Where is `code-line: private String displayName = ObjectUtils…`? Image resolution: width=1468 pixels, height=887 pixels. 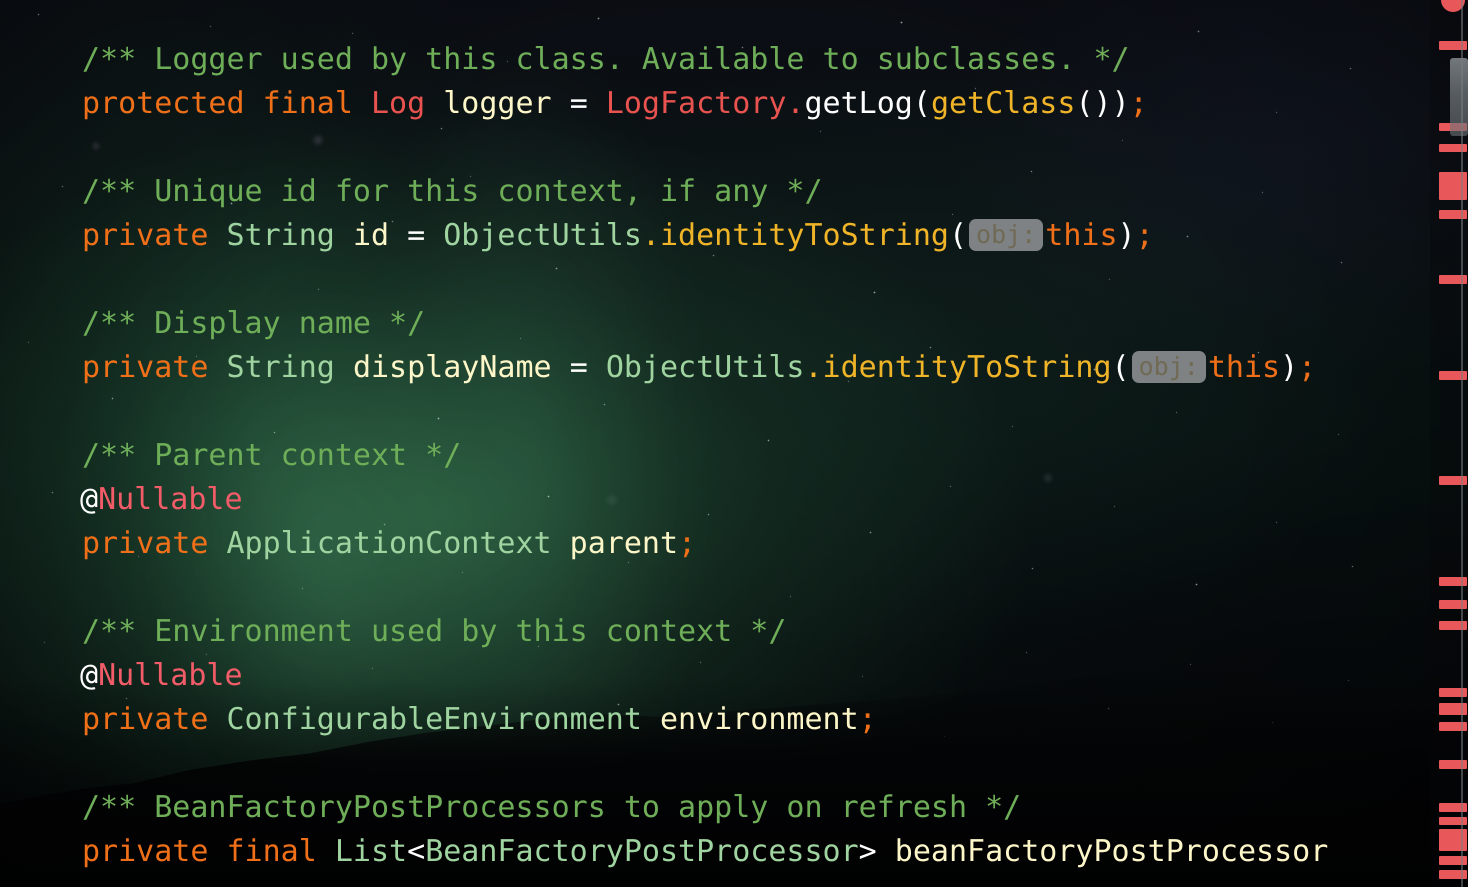 code-line: private String displayName = ObjectUtils… is located at coordinates (705, 368).